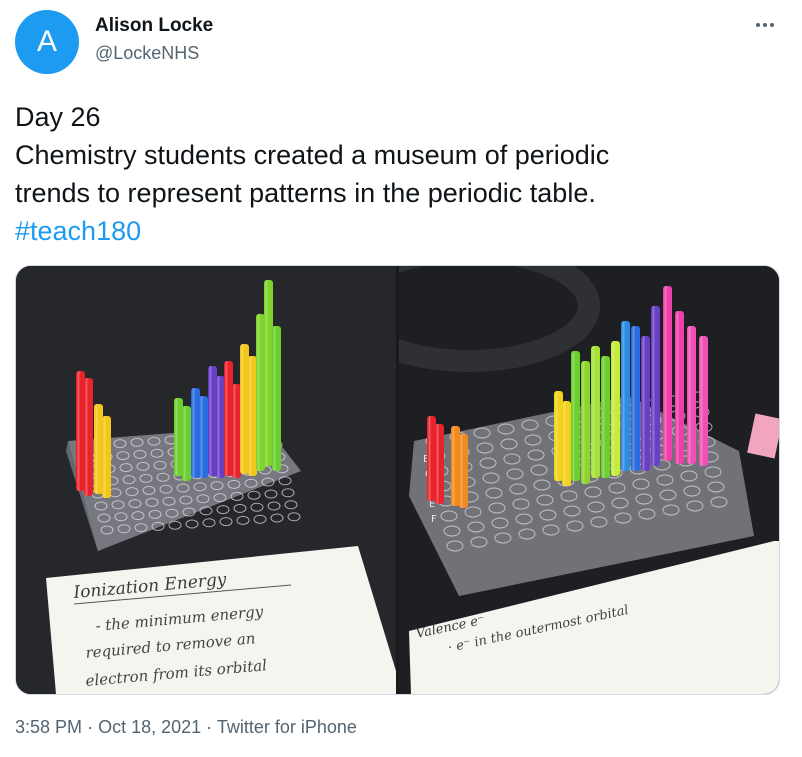 Image resolution: width=802 pixels, height=757 pixels. What do you see at coordinates (765, 25) in the screenshot?
I see `more-options-icon` at bounding box center [765, 25].